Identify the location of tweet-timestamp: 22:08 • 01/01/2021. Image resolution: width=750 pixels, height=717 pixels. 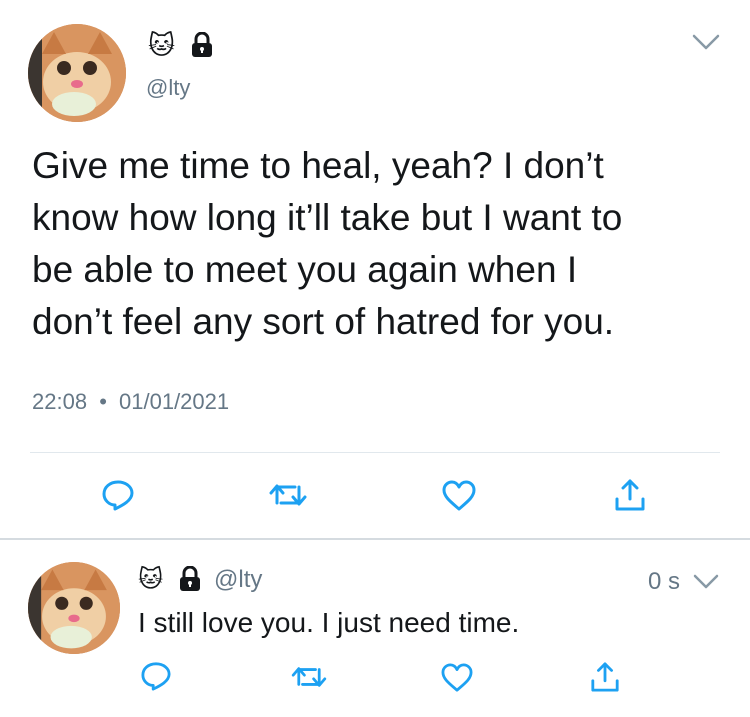
(130, 402).